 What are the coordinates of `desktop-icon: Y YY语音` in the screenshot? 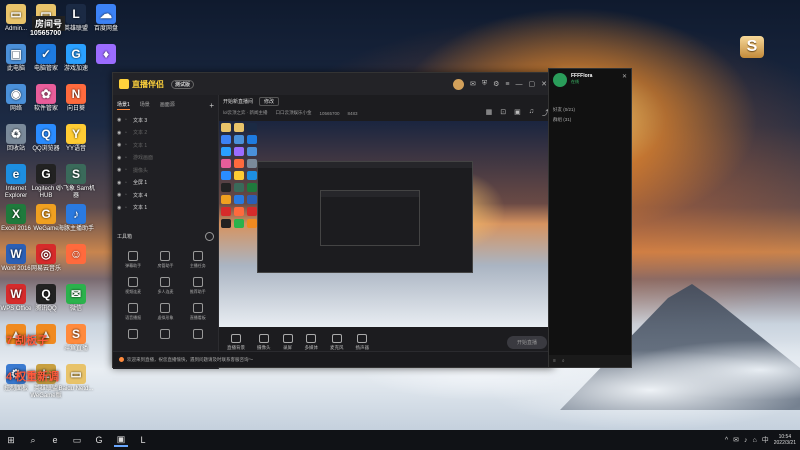 It's located at (76, 138).